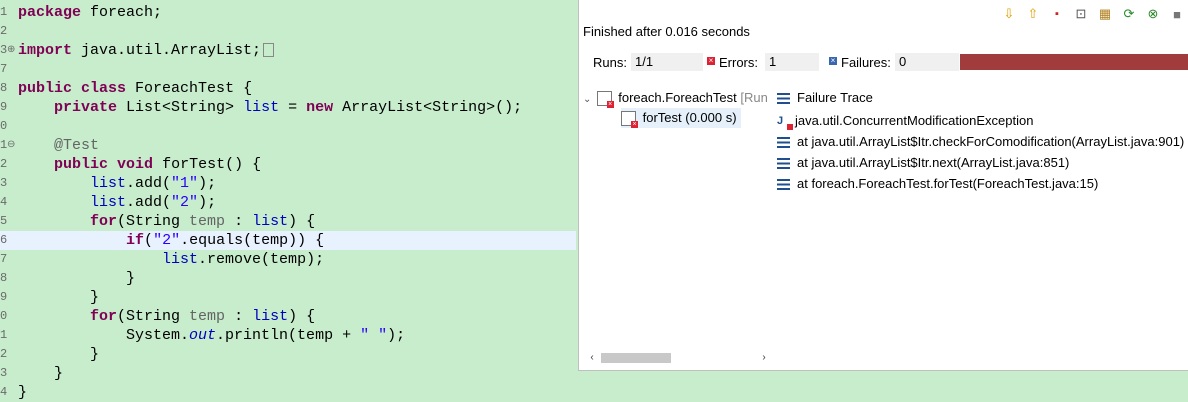 Image resolution: width=1188 pixels, height=402 pixels. What do you see at coordinates (153, 202) in the screenshot?
I see `code-text: list.add("2");` at bounding box center [153, 202].